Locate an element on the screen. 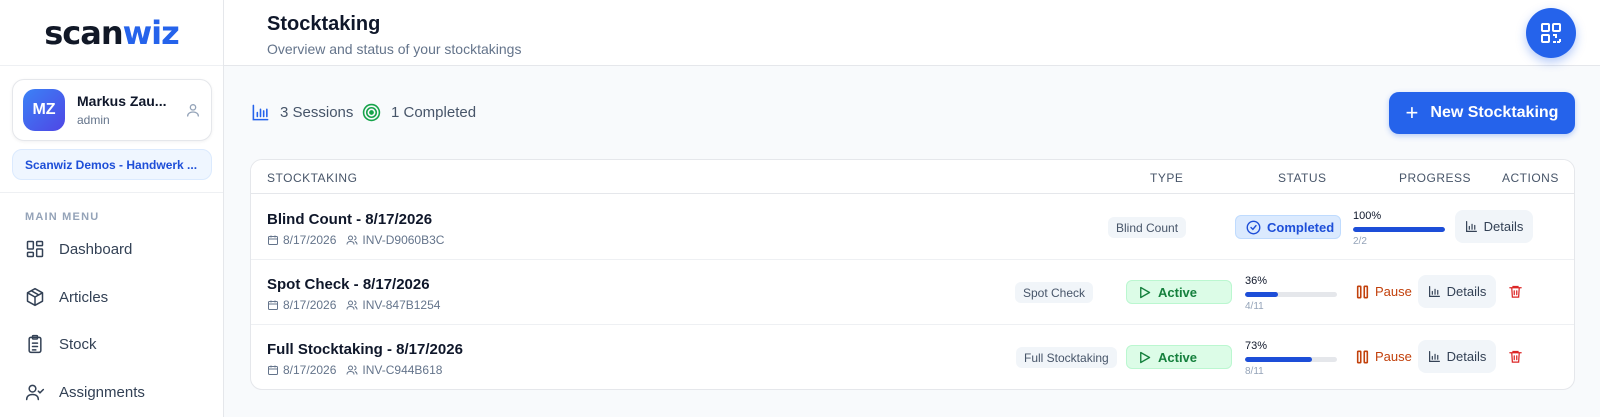  column-header-status: STATUS is located at coordinates (1302, 178).